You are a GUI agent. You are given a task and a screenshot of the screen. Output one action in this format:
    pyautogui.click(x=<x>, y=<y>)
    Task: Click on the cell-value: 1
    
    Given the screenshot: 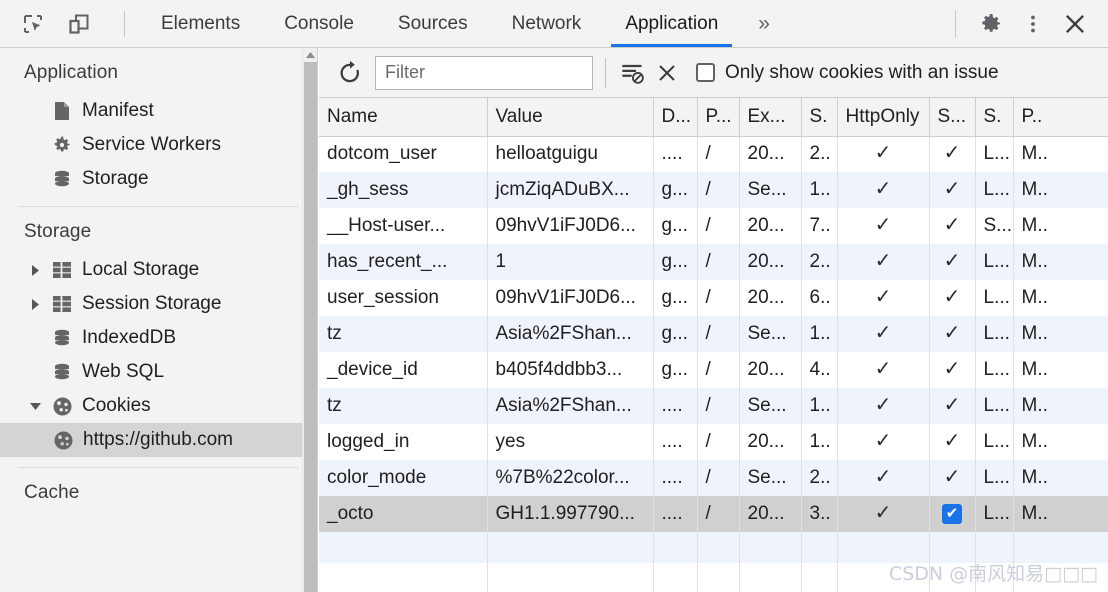 What is the action you would take?
    pyautogui.click(x=570, y=262)
    